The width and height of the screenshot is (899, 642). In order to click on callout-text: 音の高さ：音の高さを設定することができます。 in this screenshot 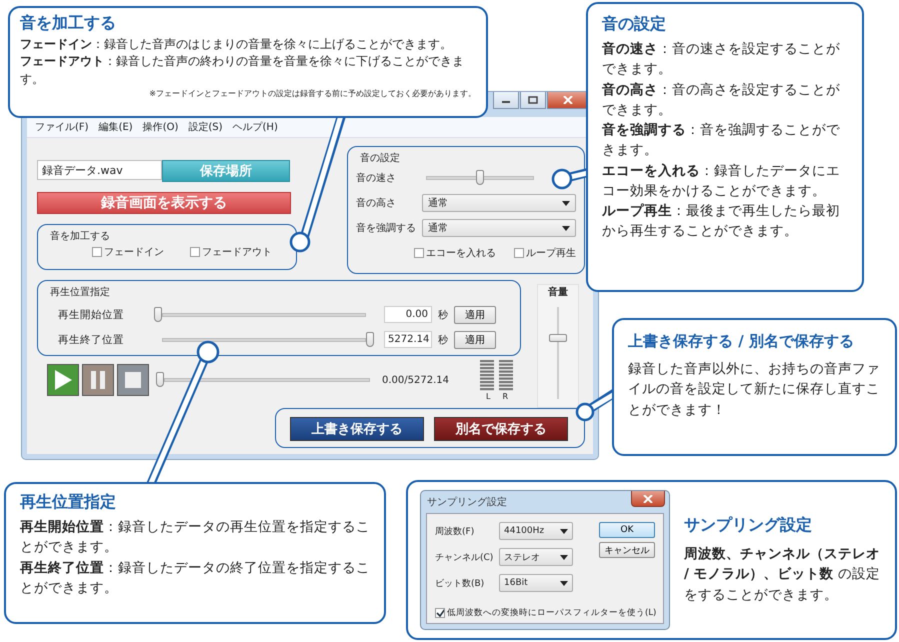, I will do `click(721, 100)`.